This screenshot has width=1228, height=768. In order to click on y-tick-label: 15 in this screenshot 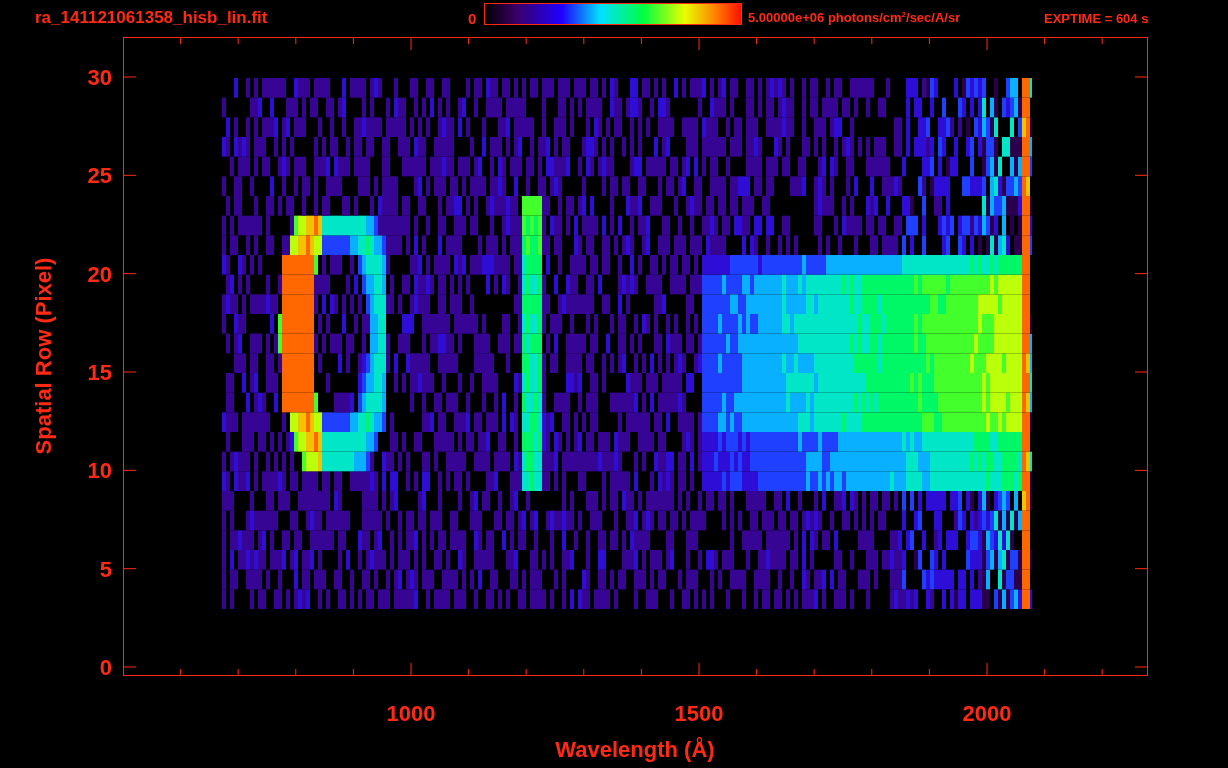, I will do `click(99, 372)`.